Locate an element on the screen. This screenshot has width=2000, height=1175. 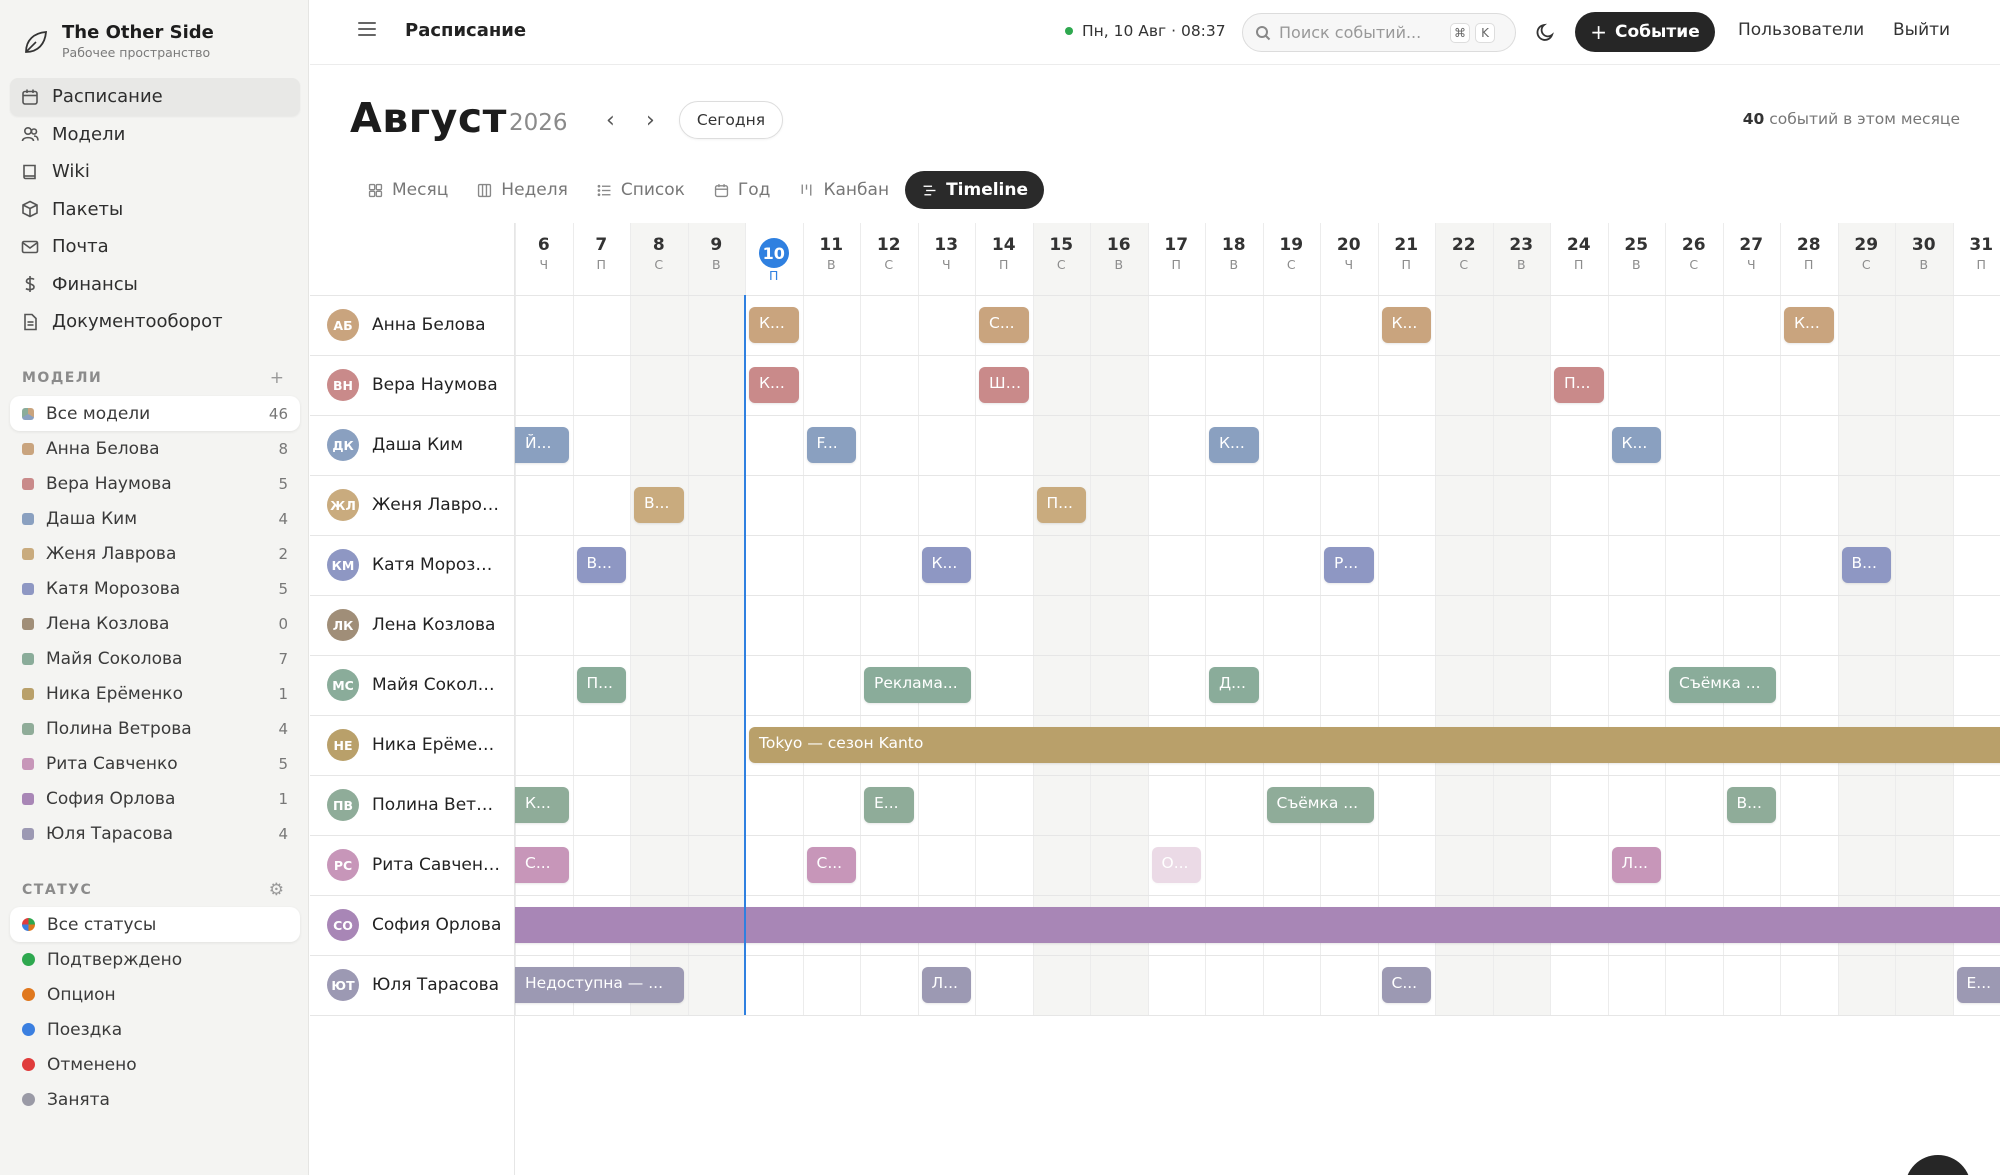
model-filter-item: София Орлова 1 is located at coordinates (155, 798).